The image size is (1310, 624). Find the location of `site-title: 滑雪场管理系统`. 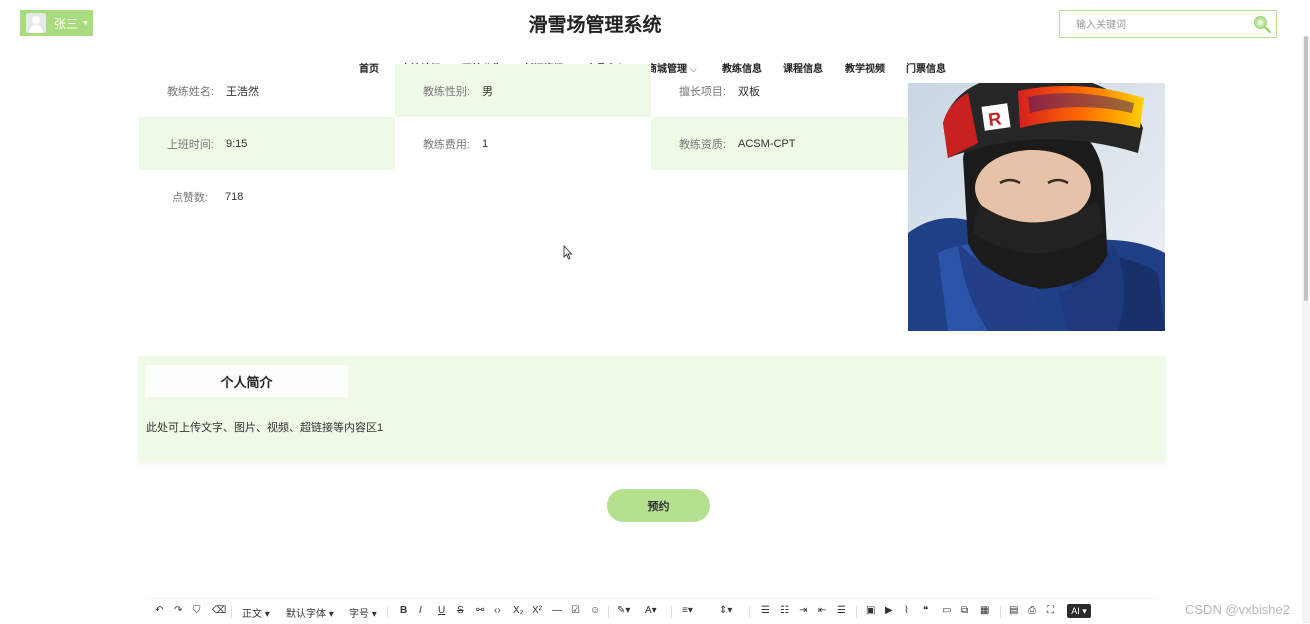

site-title: 滑雪场管理系统 is located at coordinates (595, 25).